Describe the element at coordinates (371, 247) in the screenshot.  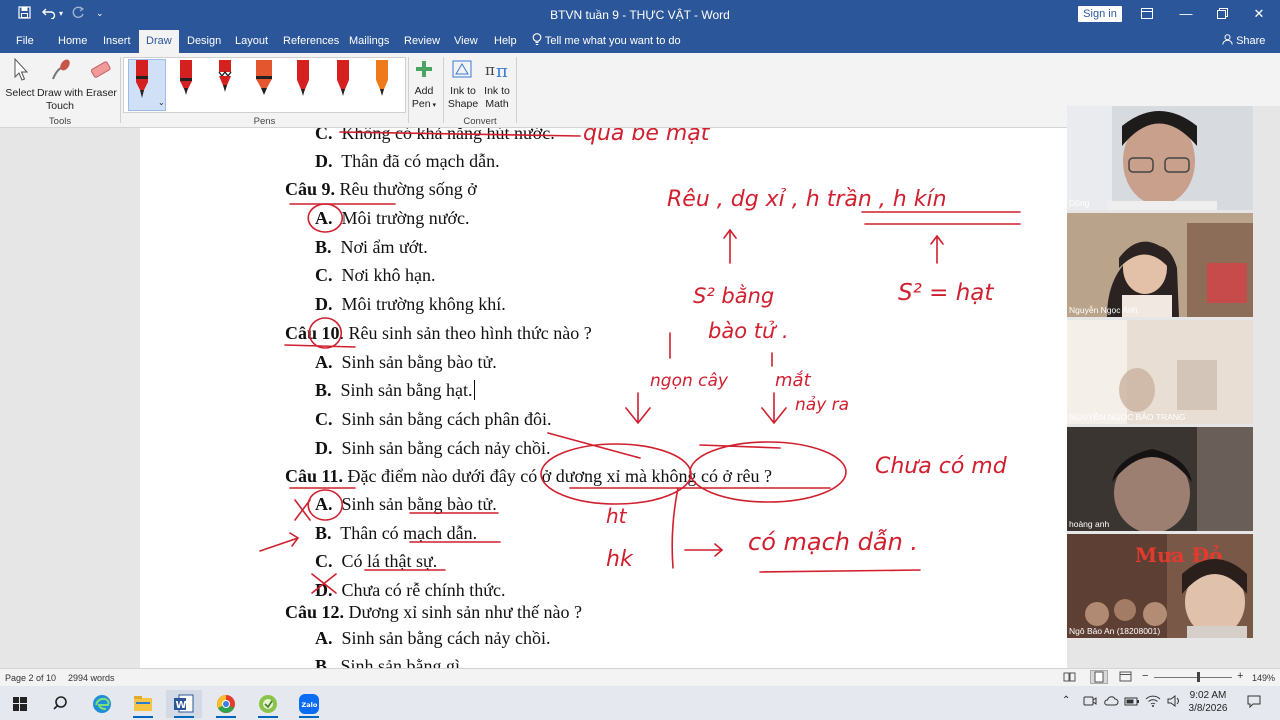
I see `answer-line: B. Nơi ẩm ướt.` at that location.